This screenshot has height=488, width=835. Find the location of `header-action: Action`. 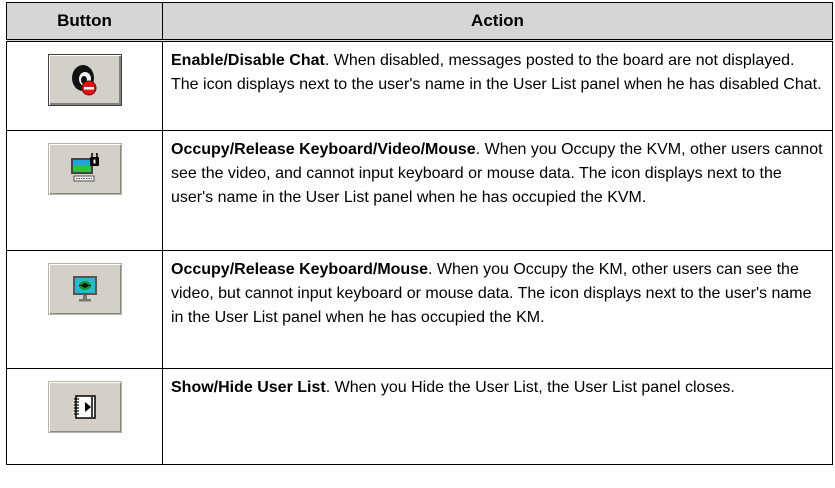

header-action: Action is located at coordinates (497, 22).